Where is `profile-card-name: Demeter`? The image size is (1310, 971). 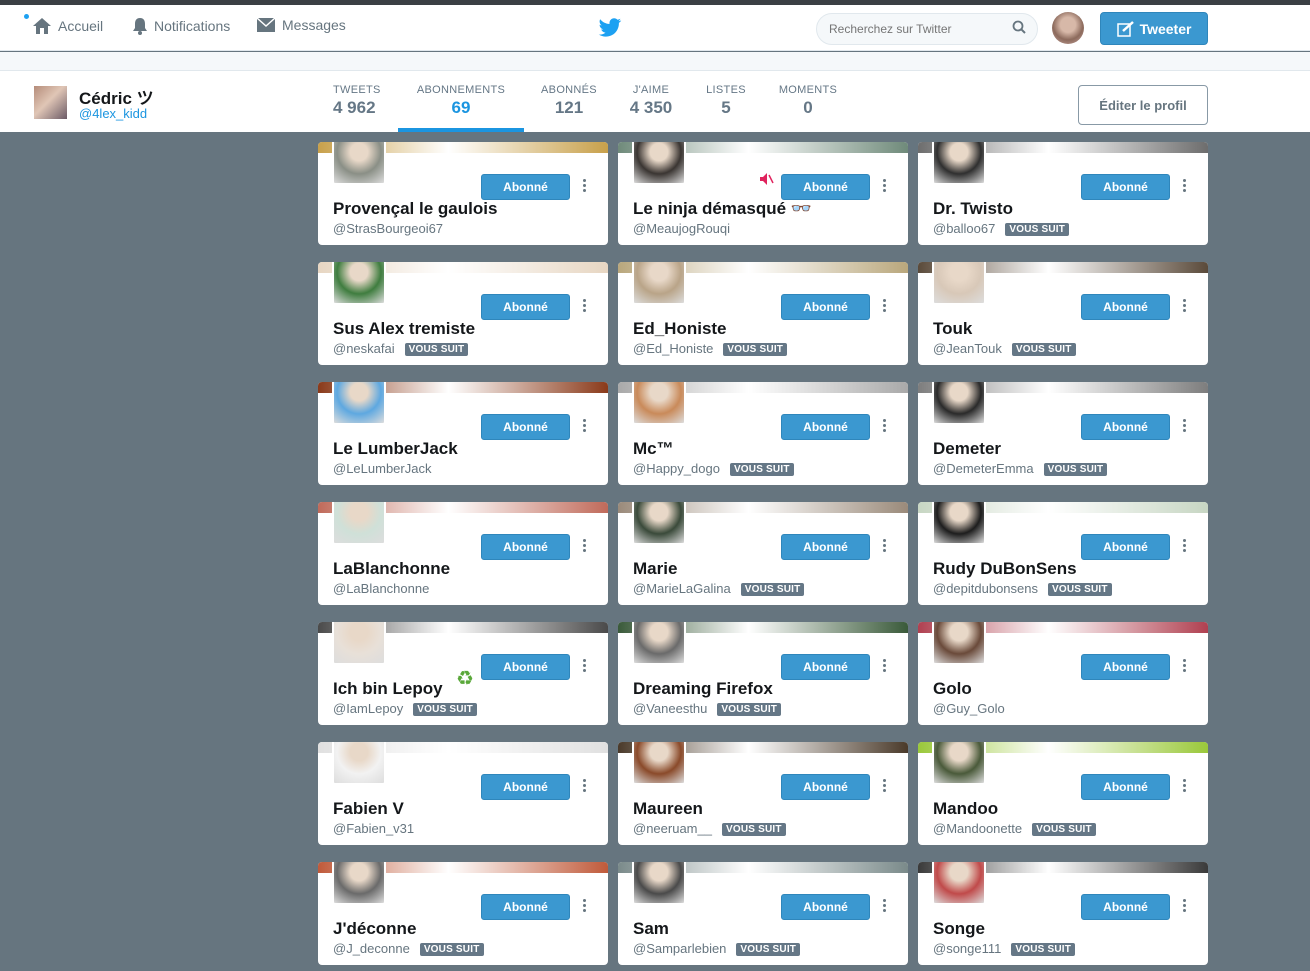
profile-card-name: Demeter is located at coordinates (967, 449).